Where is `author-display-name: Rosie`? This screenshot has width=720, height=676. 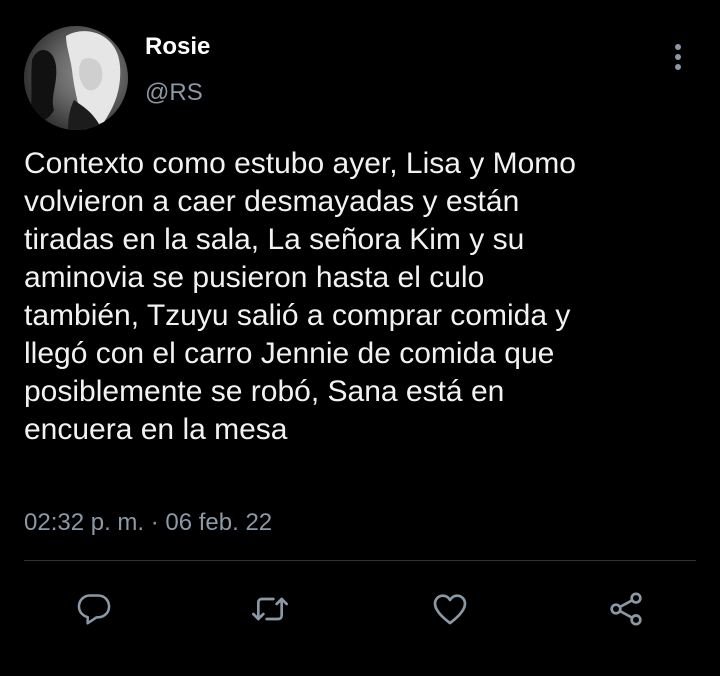 author-display-name: Rosie is located at coordinates (177, 47).